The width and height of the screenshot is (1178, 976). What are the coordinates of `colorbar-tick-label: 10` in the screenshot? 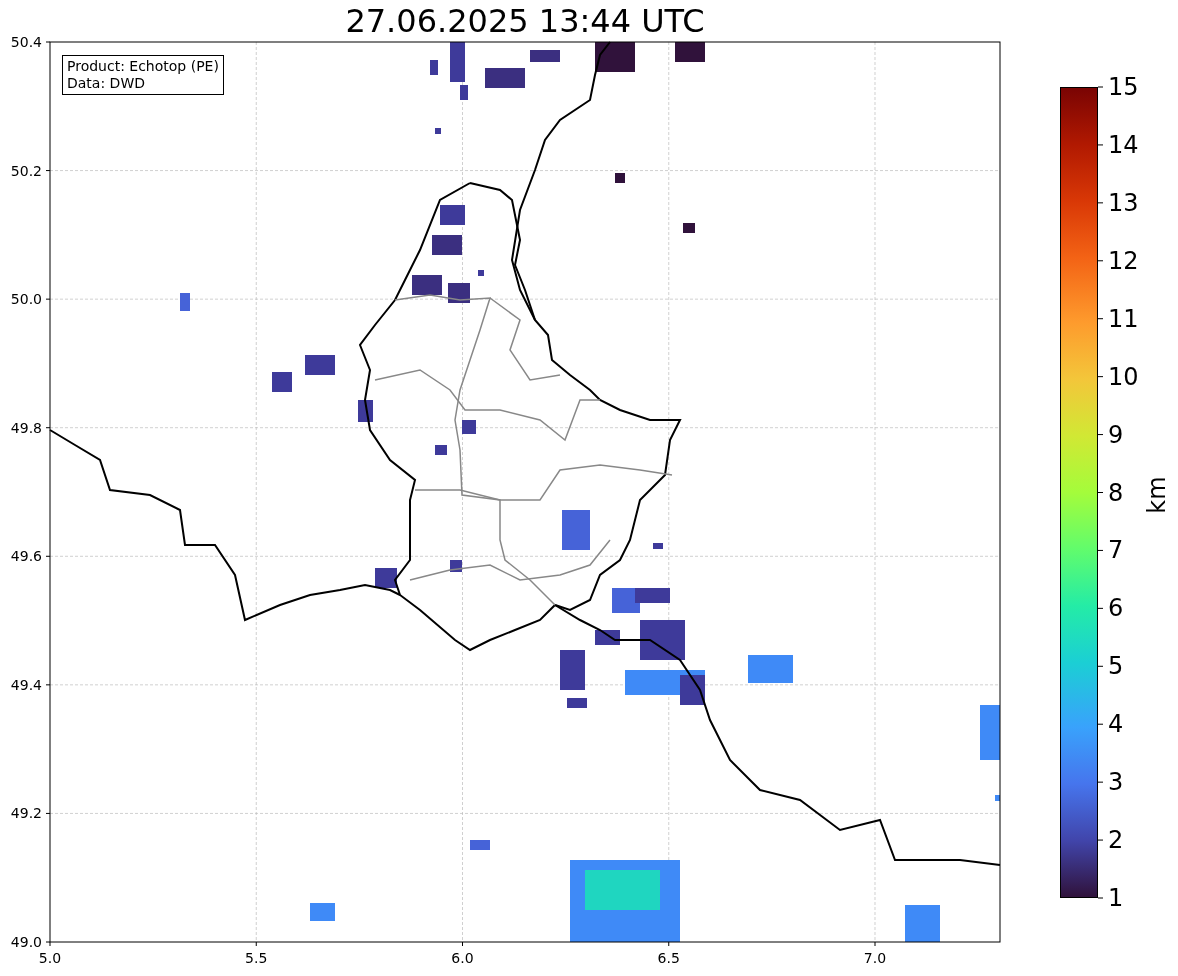 It's located at (1123, 376).